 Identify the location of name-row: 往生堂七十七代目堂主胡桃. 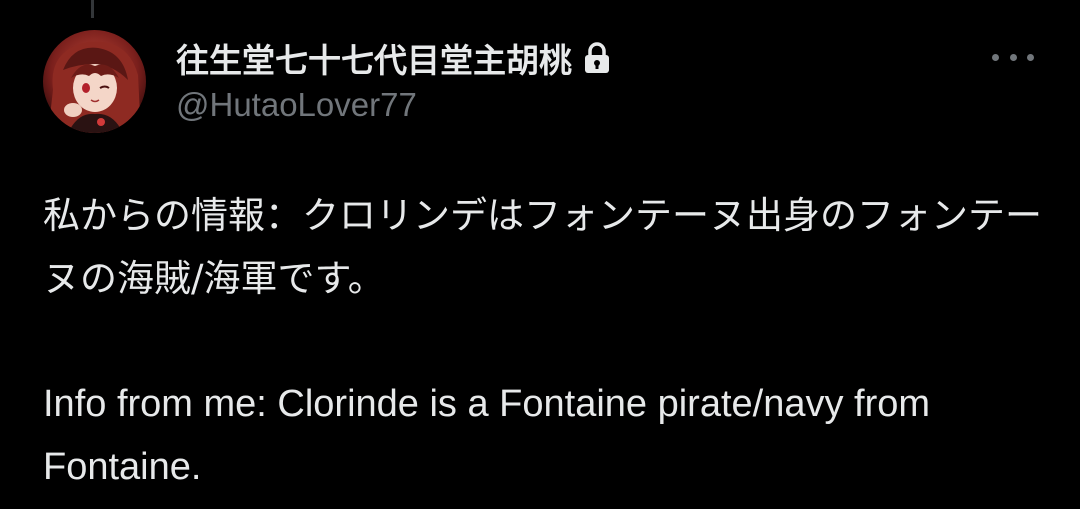
(583, 59).